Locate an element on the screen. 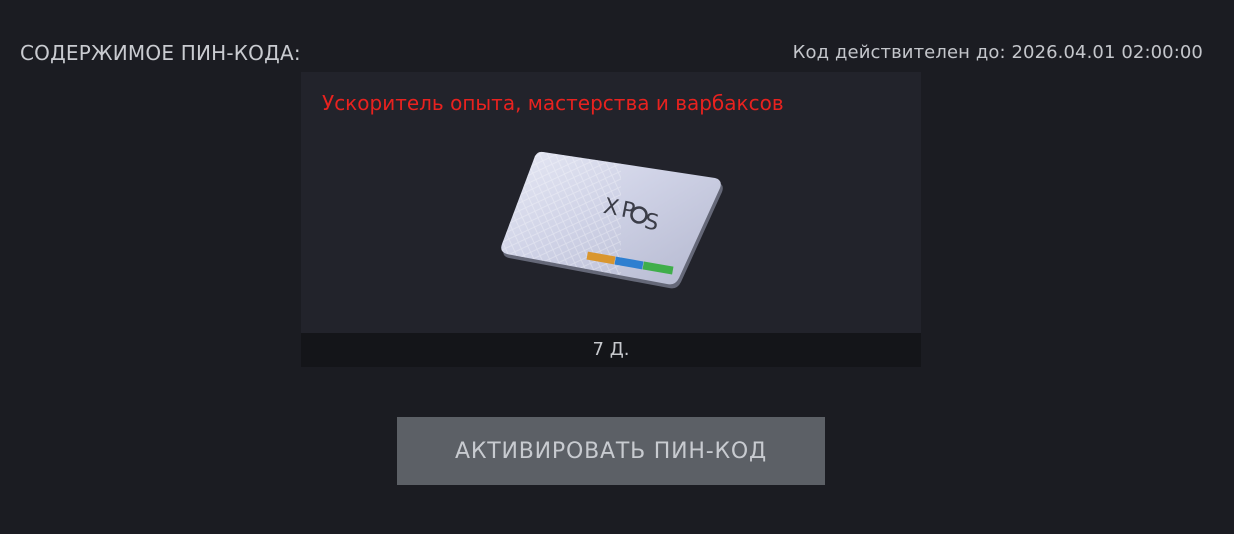 The image size is (1234, 534). booster-card-icon: XP S is located at coordinates (612, 220).